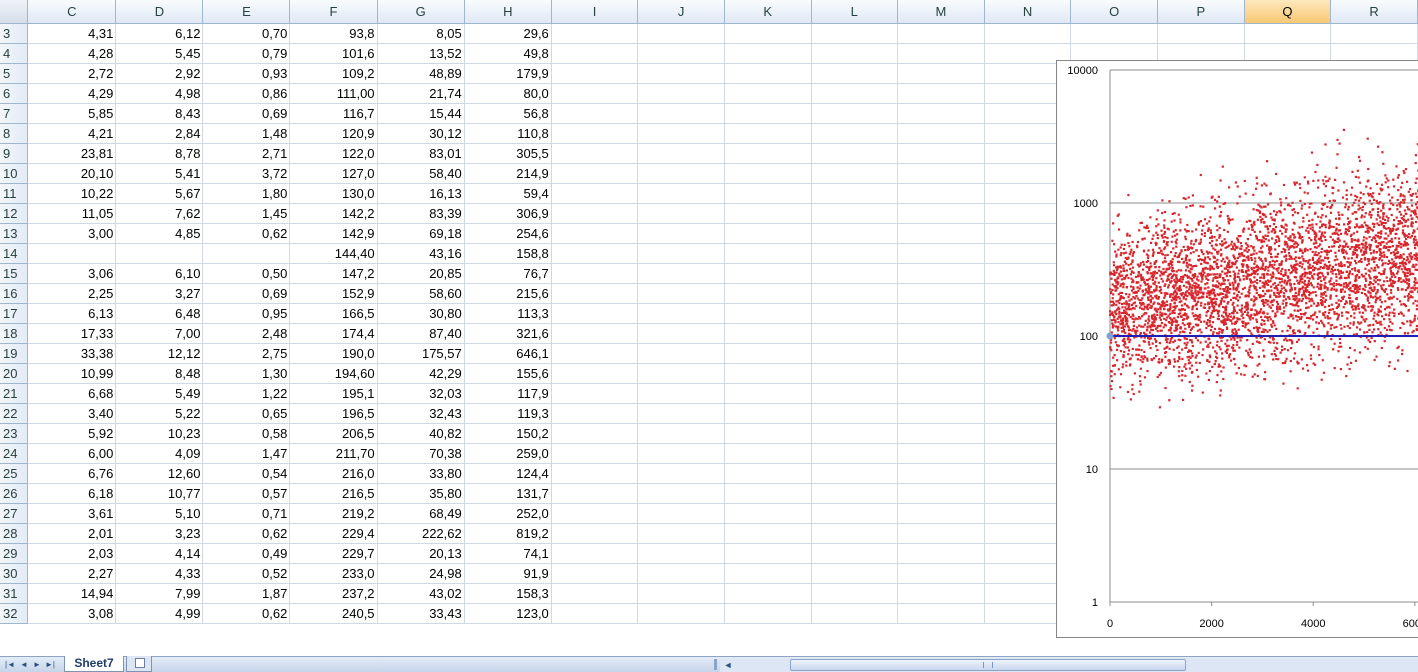 The image size is (1418, 672). What do you see at coordinates (159, 93) in the screenshot?
I see `cell-d: 4,98` at bounding box center [159, 93].